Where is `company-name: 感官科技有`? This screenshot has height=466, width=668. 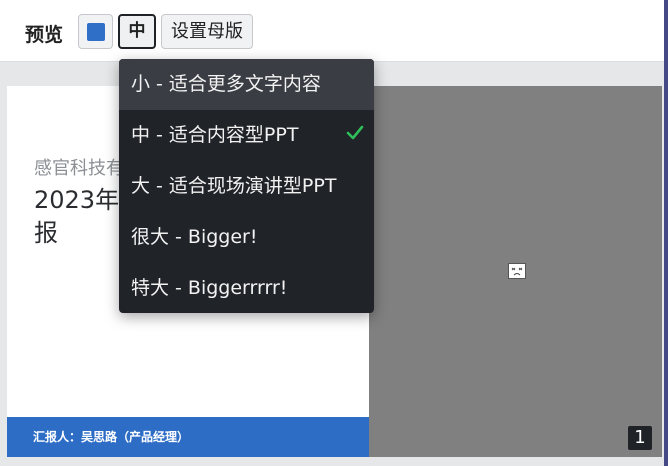 company-name: 感官科技有 is located at coordinates (79, 168).